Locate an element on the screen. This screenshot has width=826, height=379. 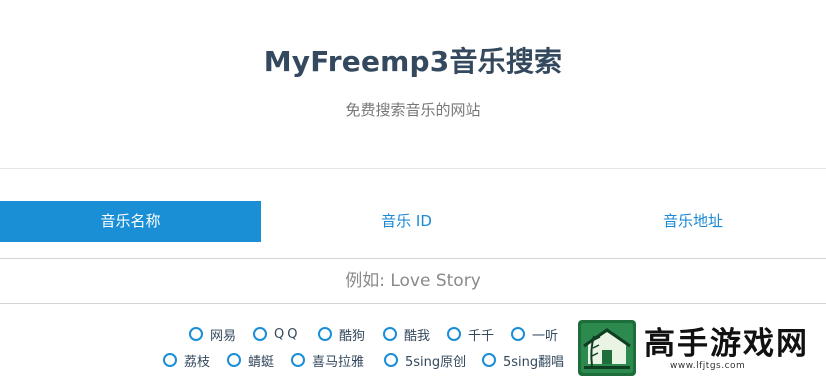
watermark-title: 高手游戏网 is located at coordinates (726, 344).